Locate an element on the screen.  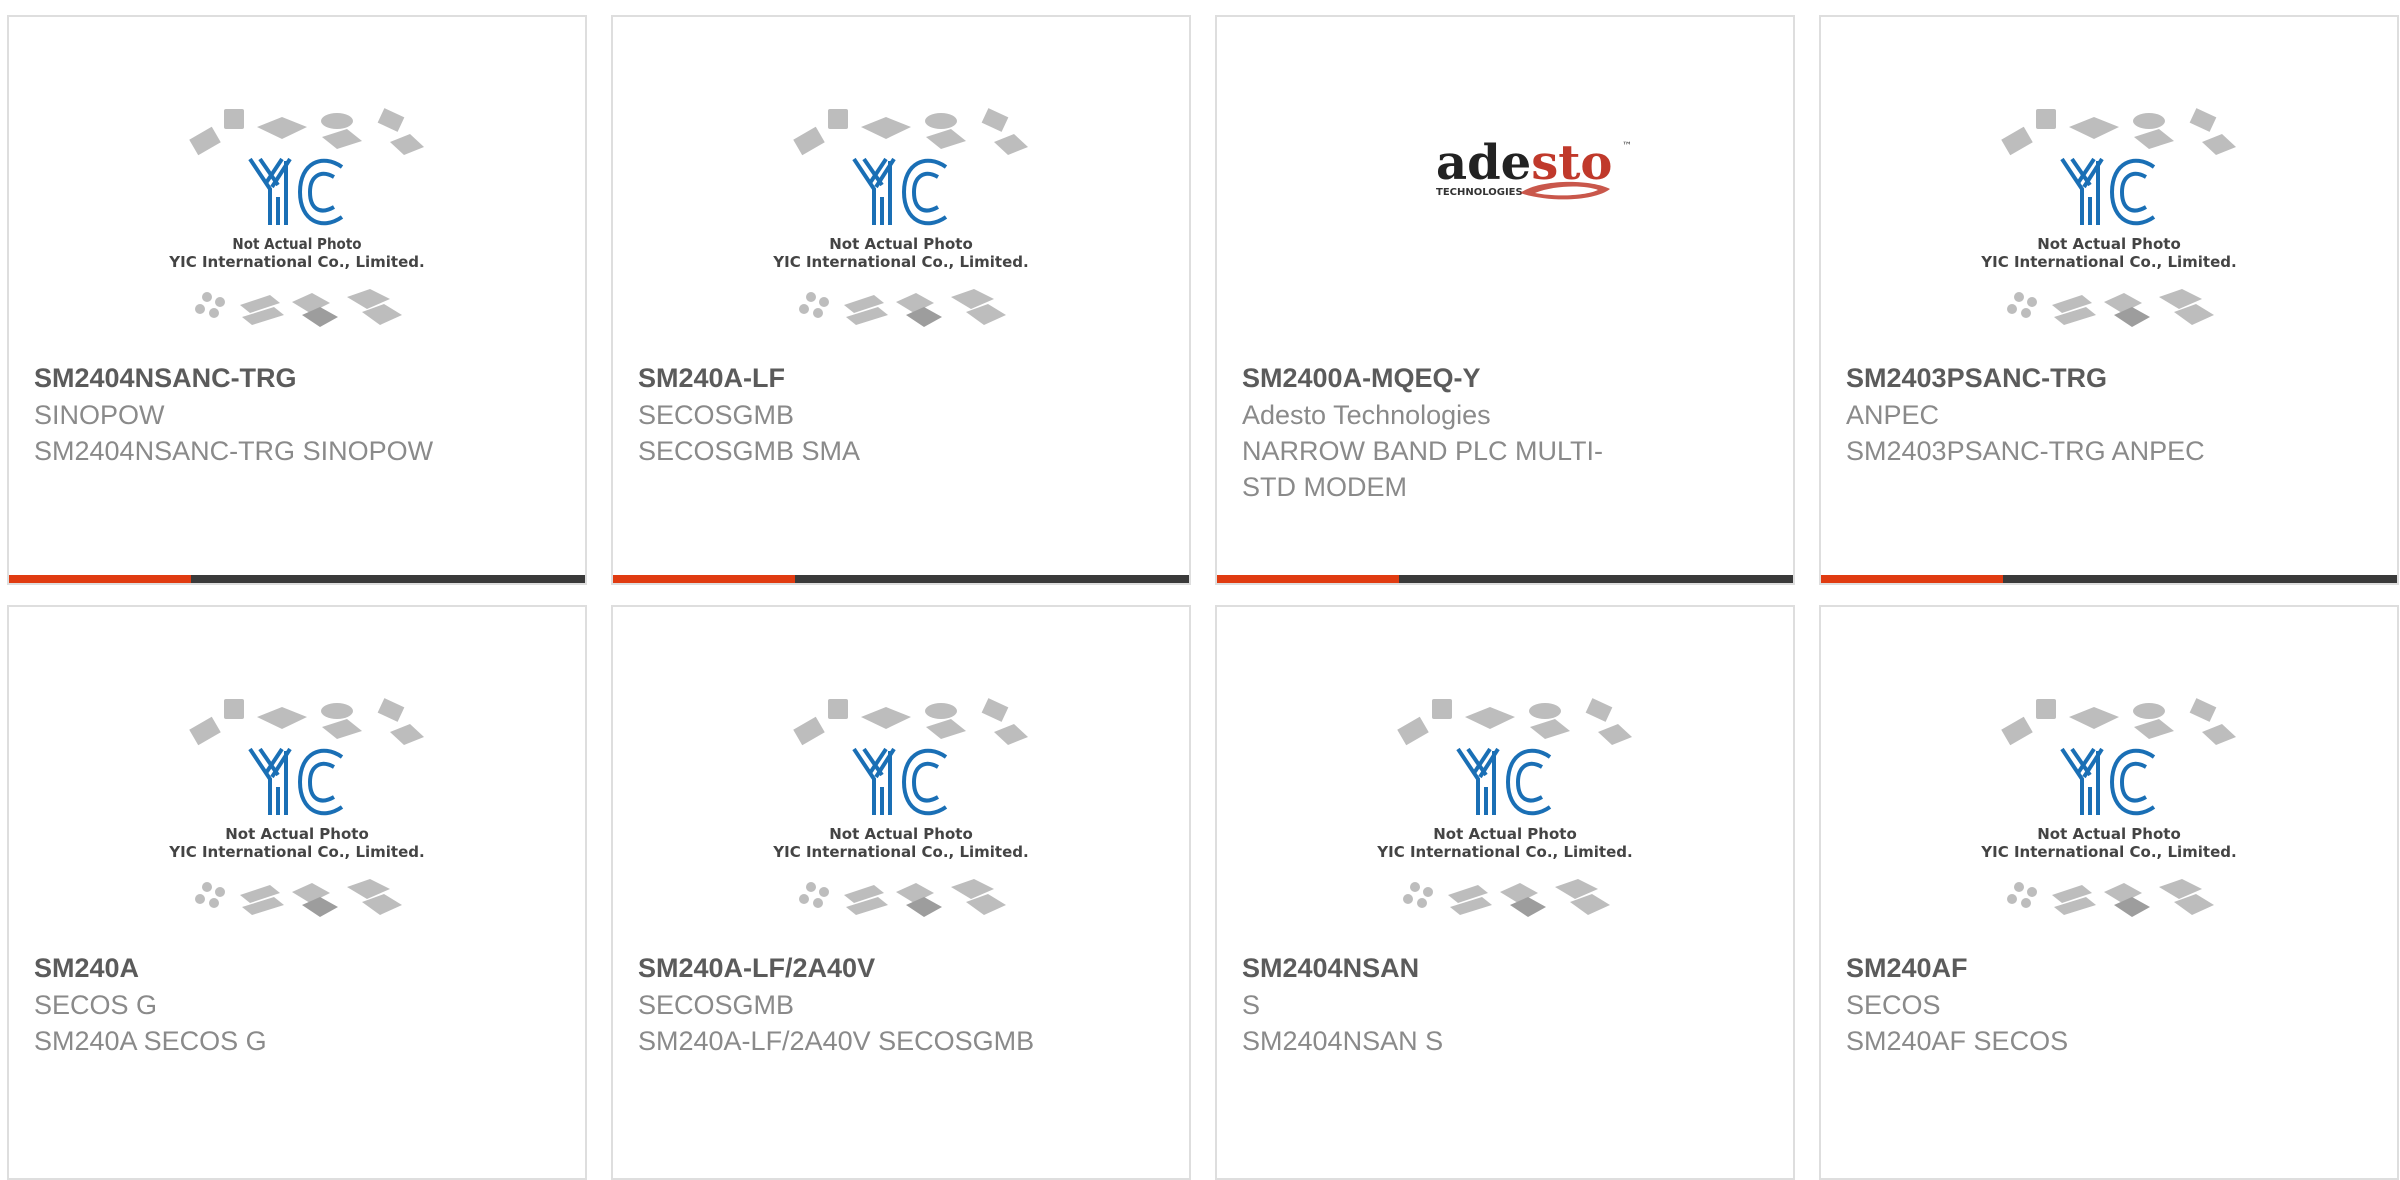
part-number-link: SM240A-LF is located at coordinates (901, 378).